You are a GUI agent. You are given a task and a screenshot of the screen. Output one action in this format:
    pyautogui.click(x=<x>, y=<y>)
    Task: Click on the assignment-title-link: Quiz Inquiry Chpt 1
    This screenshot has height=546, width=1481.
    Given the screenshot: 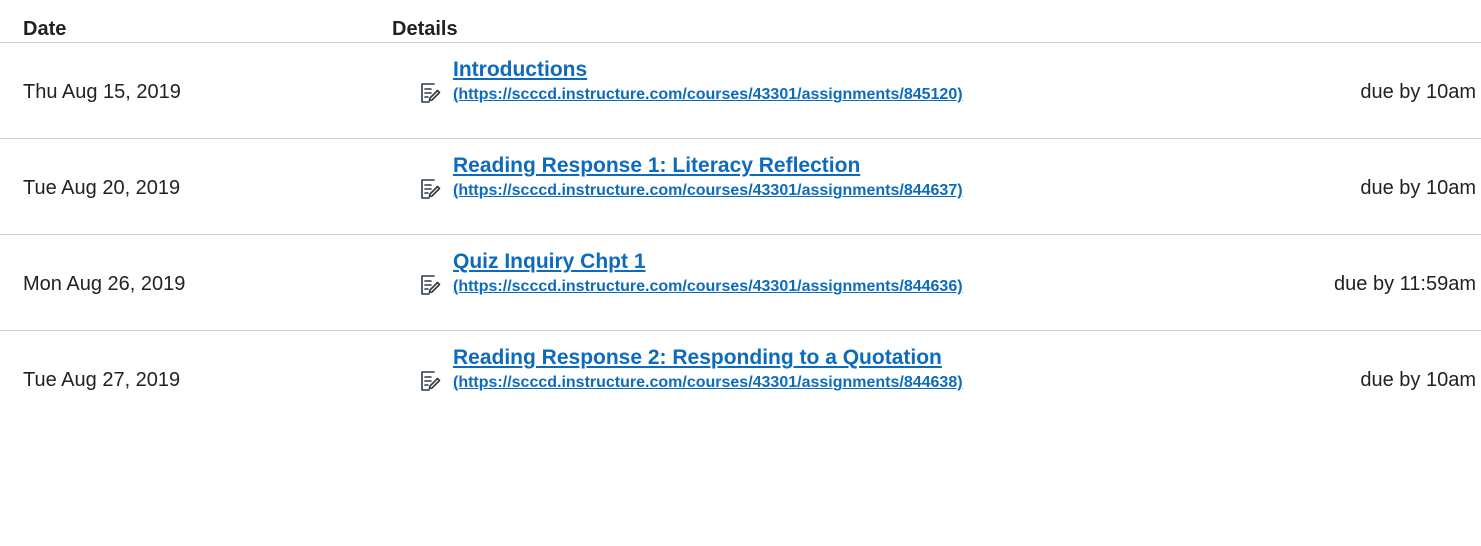 What is the action you would take?
    pyautogui.click(x=708, y=262)
    